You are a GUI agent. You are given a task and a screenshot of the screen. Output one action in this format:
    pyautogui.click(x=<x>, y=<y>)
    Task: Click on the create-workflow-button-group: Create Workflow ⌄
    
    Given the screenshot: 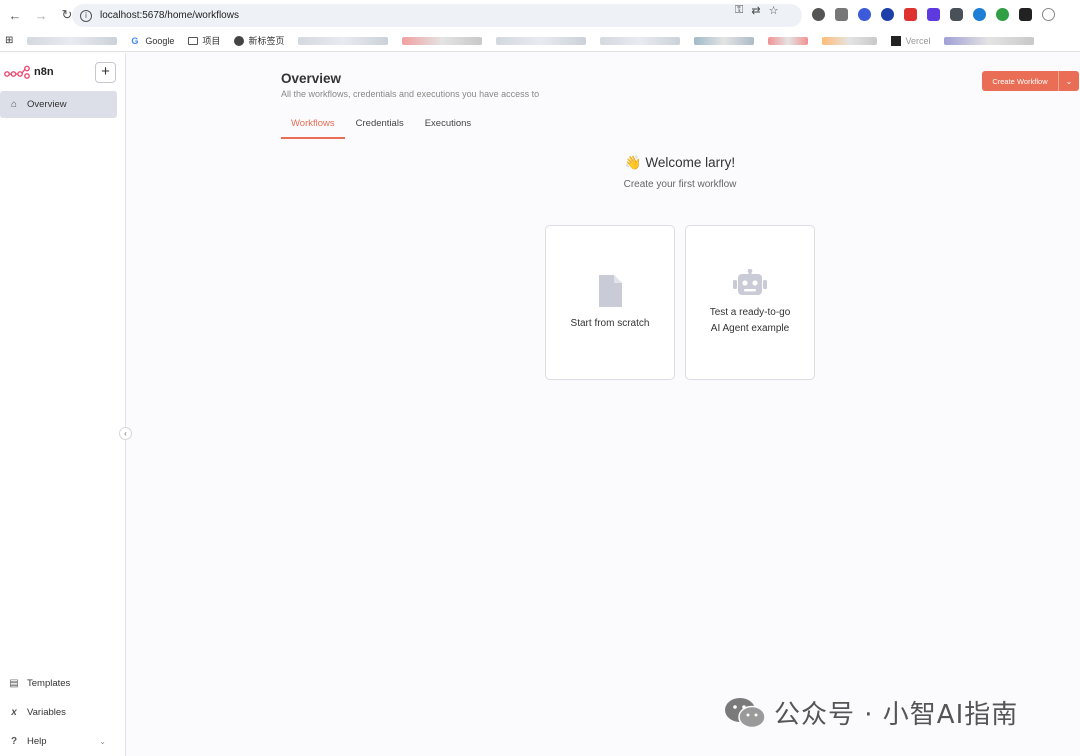 What is the action you would take?
    pyautogui.click(x=1030, y=81)
    